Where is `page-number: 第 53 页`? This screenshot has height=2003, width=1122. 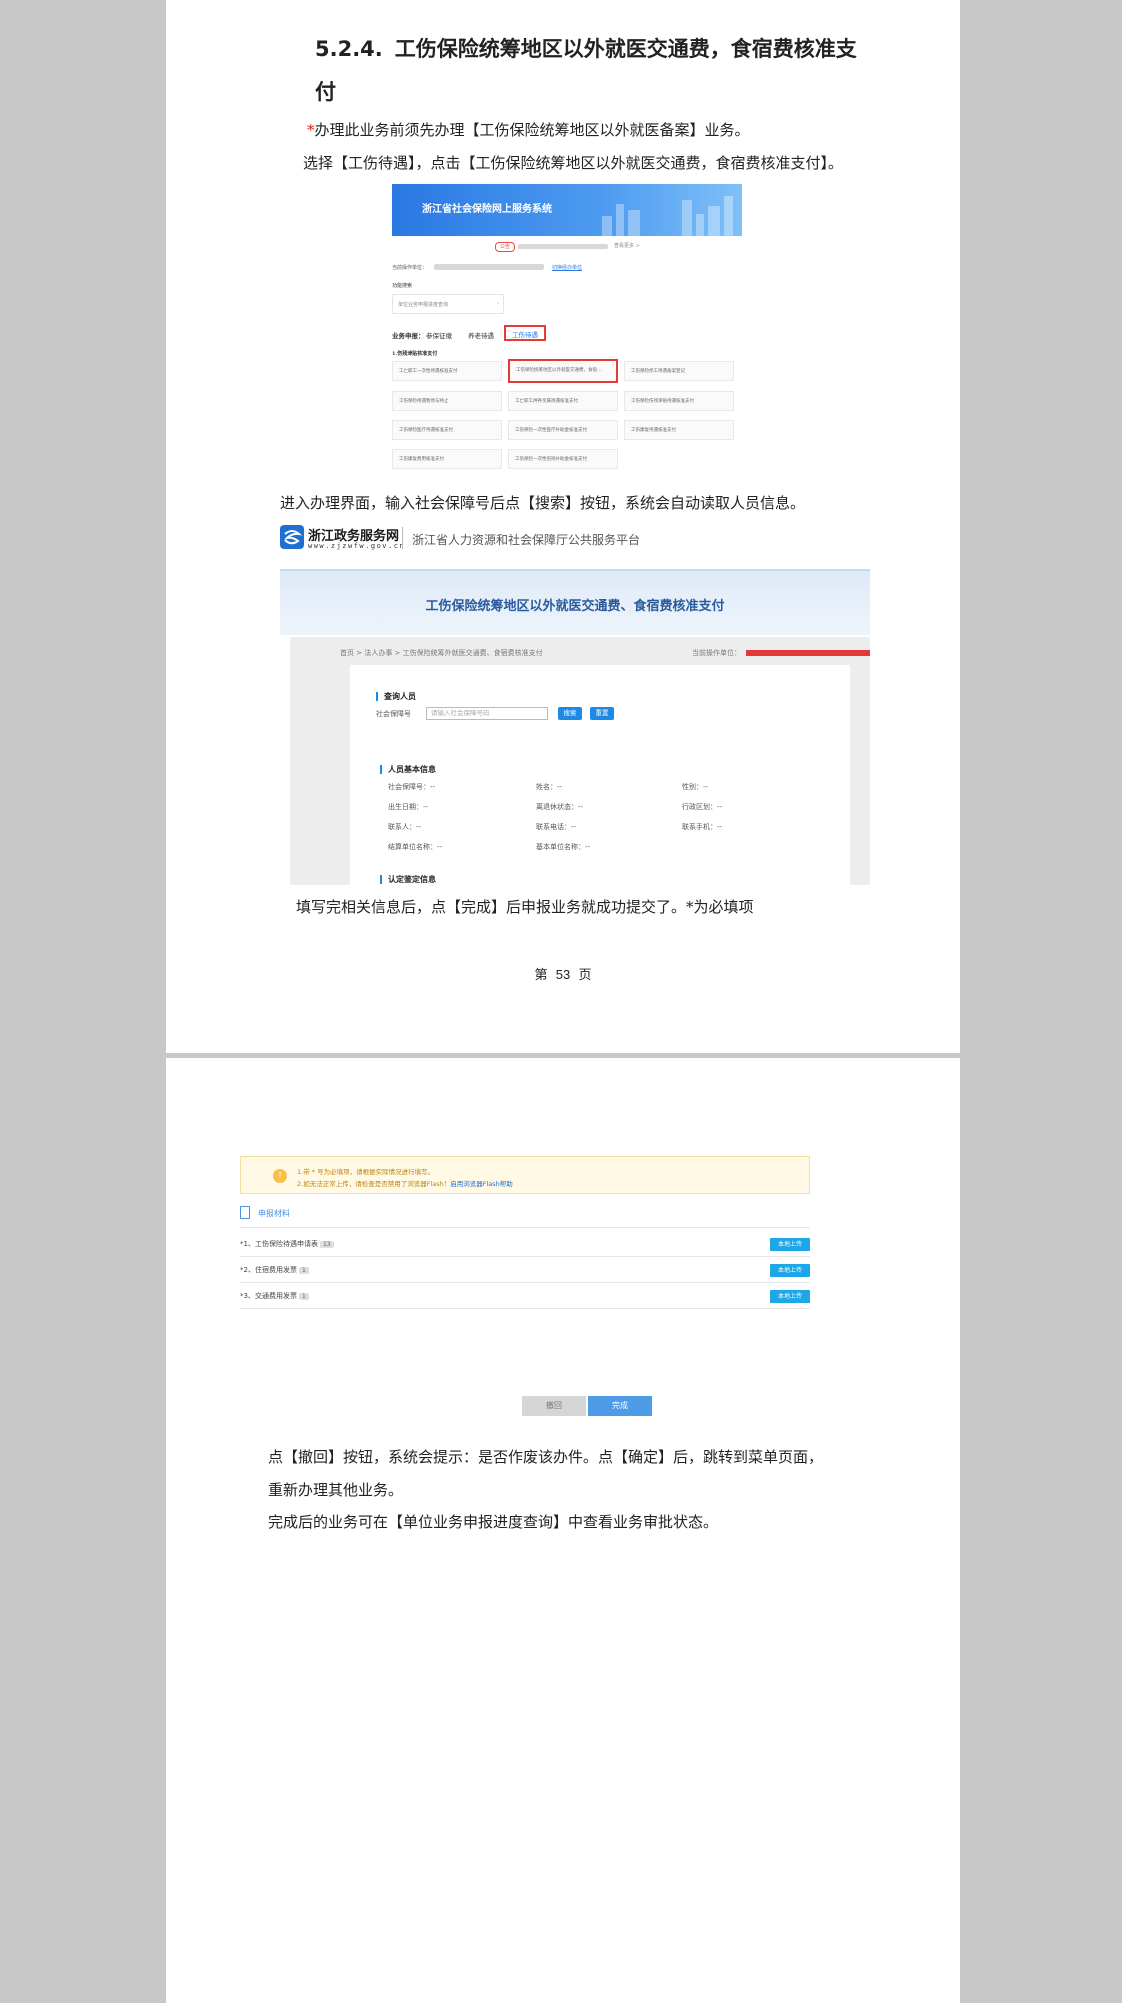
page-number: 第 53 页 is located at coordinates (563, 973).